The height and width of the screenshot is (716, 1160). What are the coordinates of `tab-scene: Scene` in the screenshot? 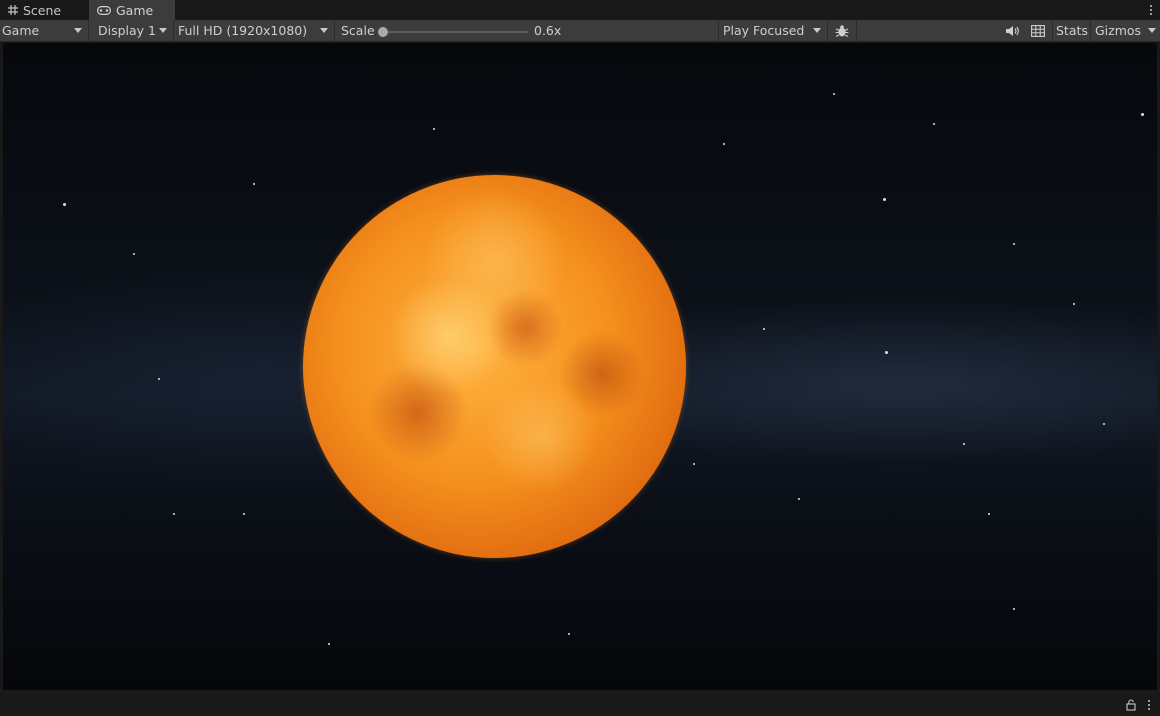 It's located at (43, 10).